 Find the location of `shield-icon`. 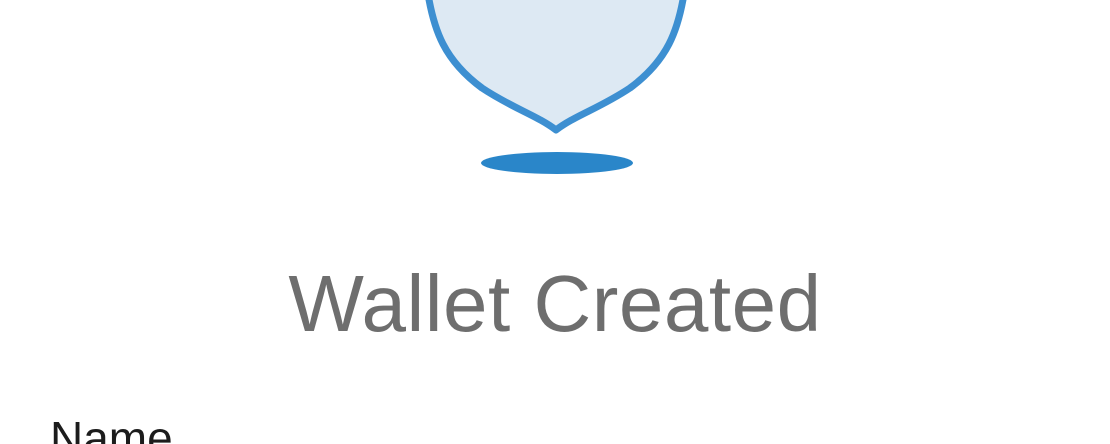

shield-icon is located at coordinates (558, 92).